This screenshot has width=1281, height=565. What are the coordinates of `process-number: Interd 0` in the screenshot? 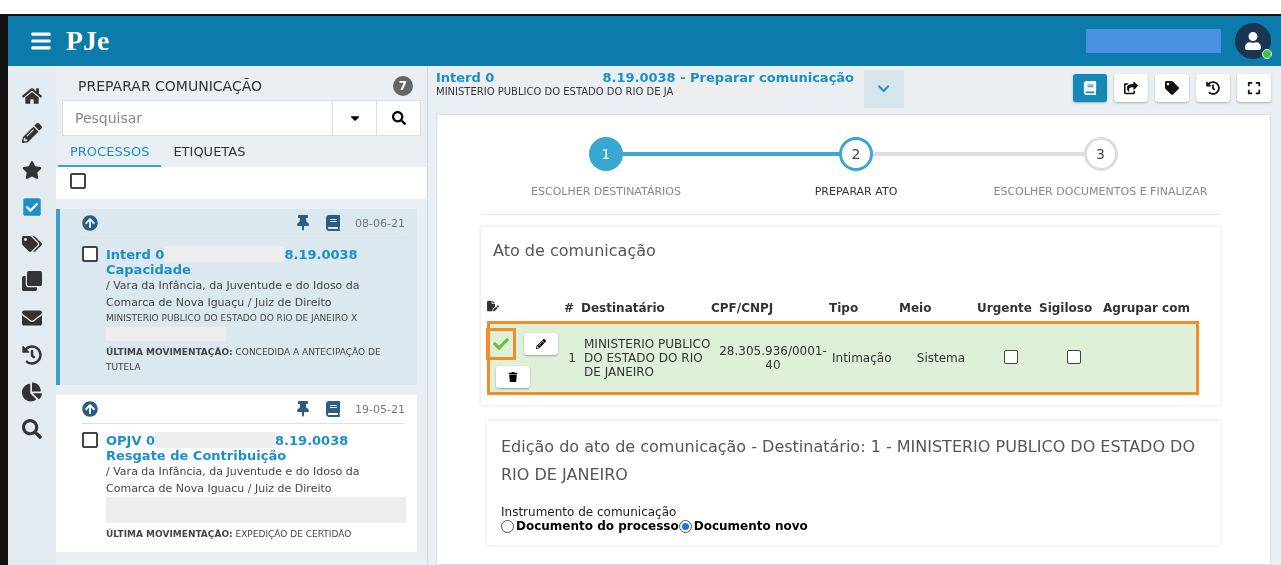 It's located at (135, 254).